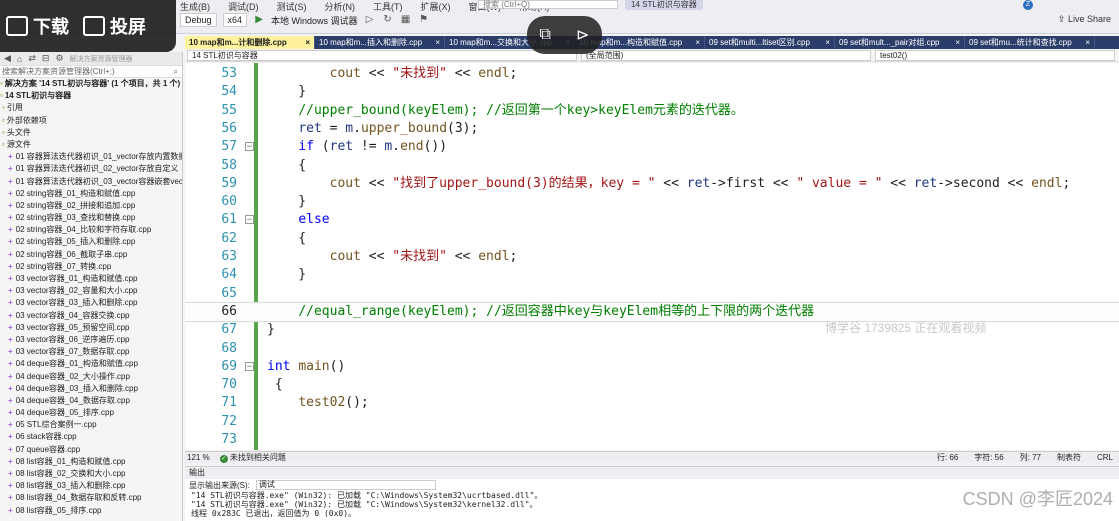 The image size is (1119, 521). I want to click on tree-item: +08 list容器_02_交换和大小.cpp, so click(91, 474).